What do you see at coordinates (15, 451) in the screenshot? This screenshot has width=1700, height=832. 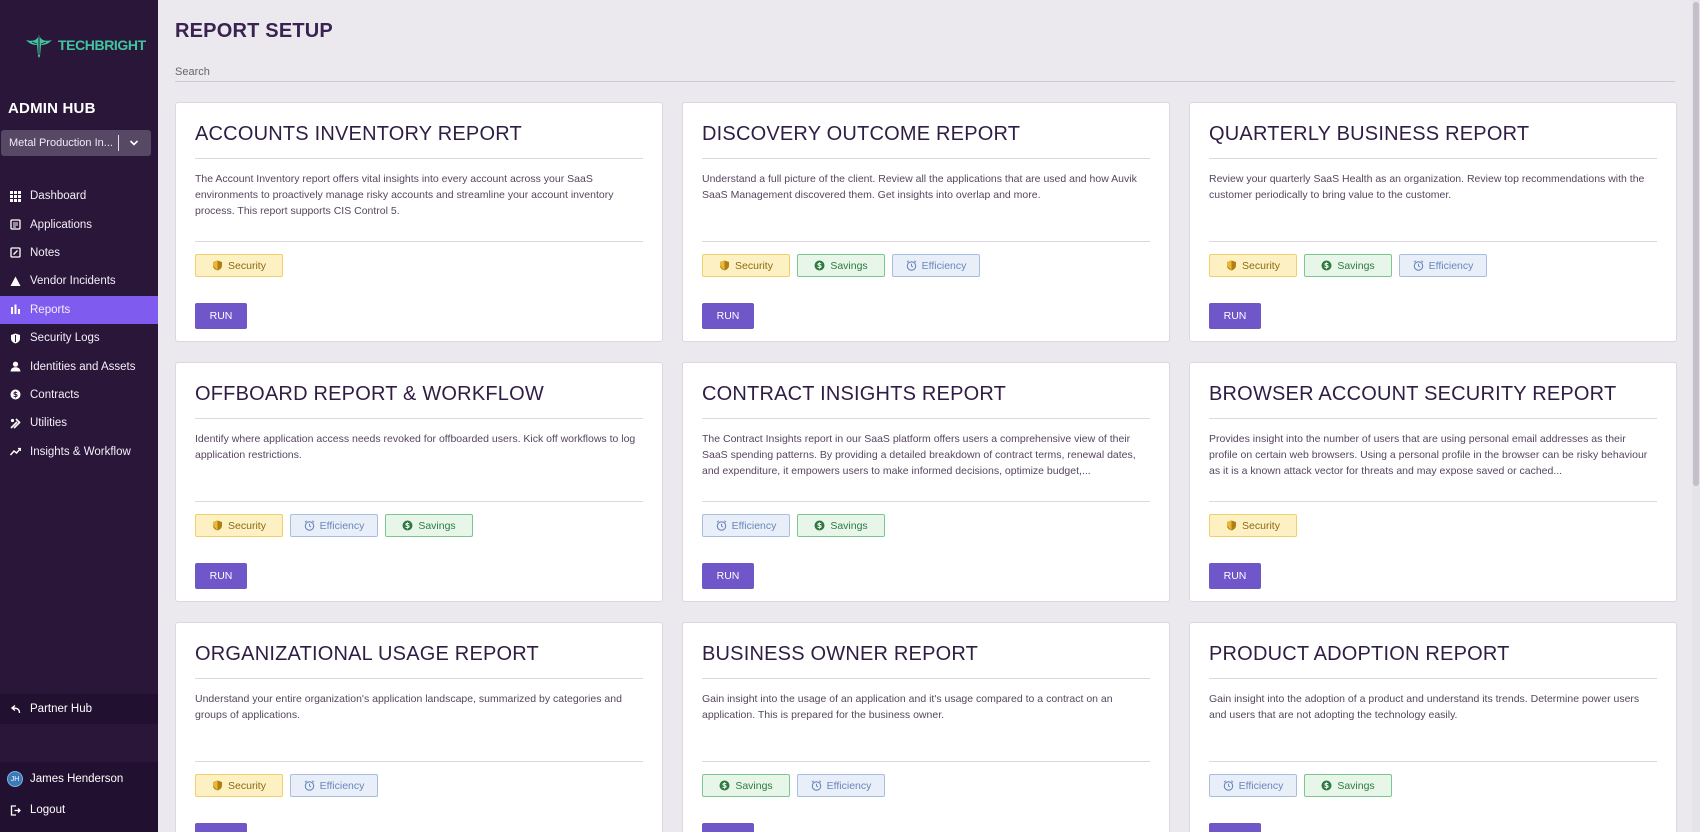 I see `trend-icon` at bounding box center [15, 451].